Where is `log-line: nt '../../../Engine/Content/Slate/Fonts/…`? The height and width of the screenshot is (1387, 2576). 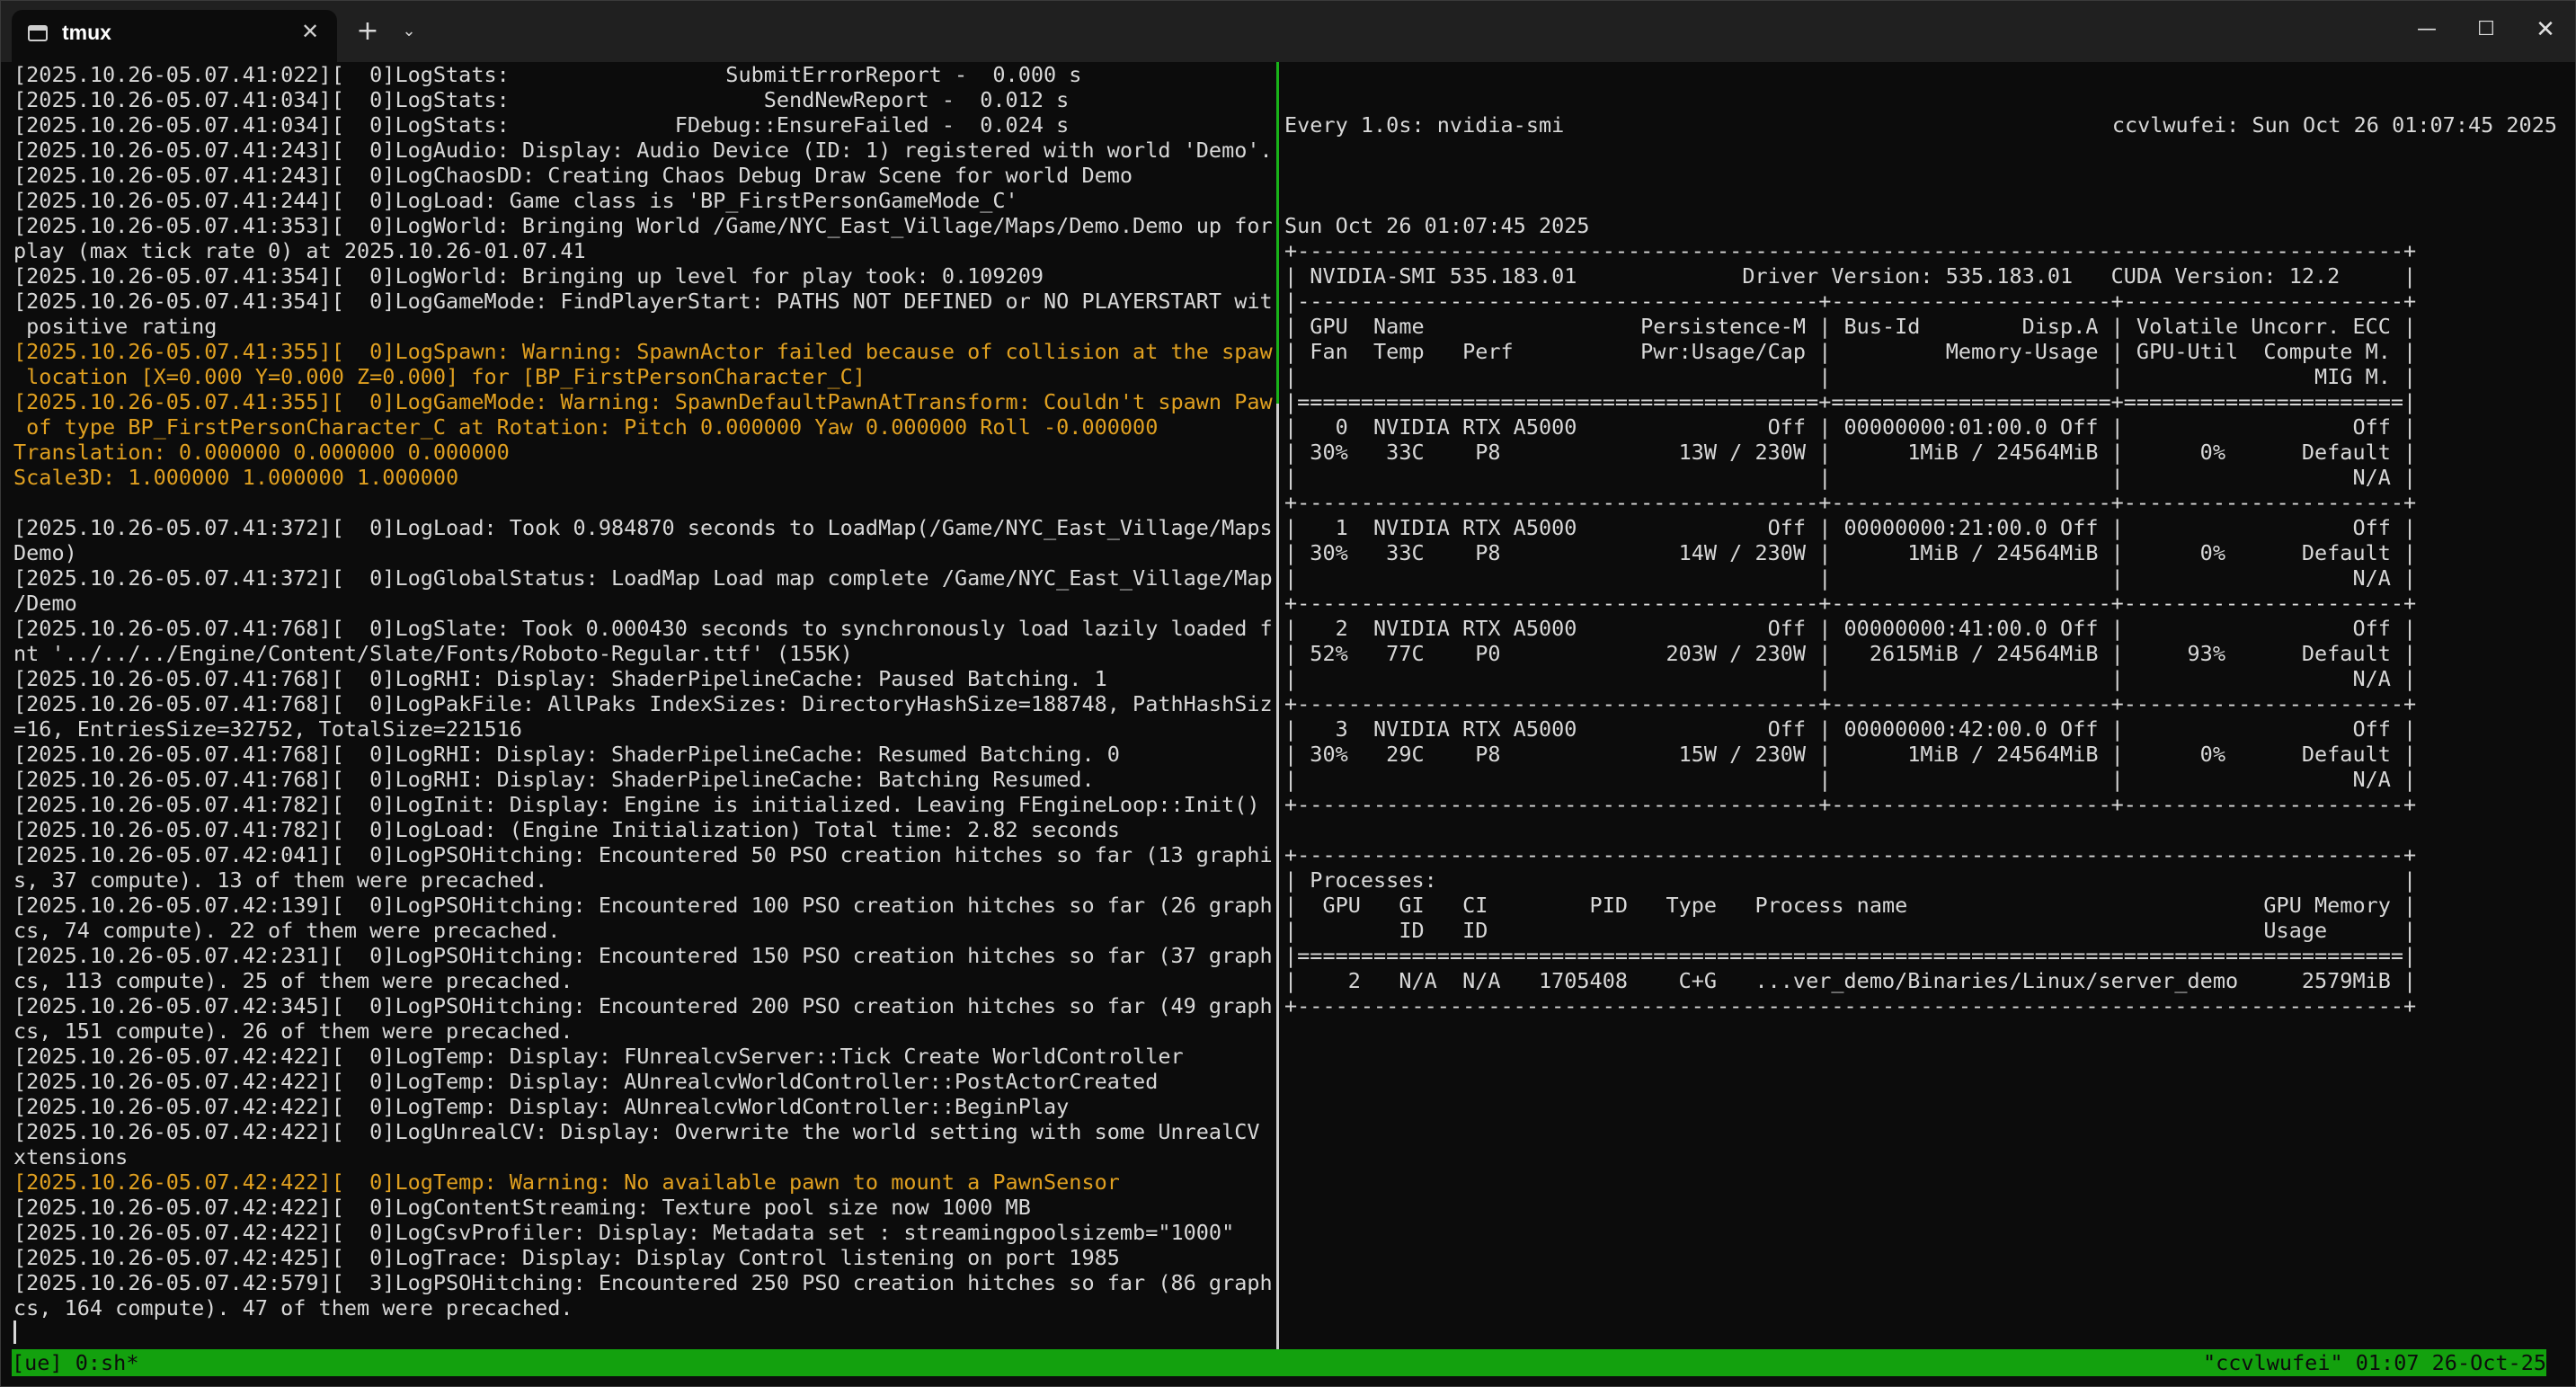
log-line: nt '../../../Engine/Content/Slate/Fonts/… is located at coordinates (433, 653).